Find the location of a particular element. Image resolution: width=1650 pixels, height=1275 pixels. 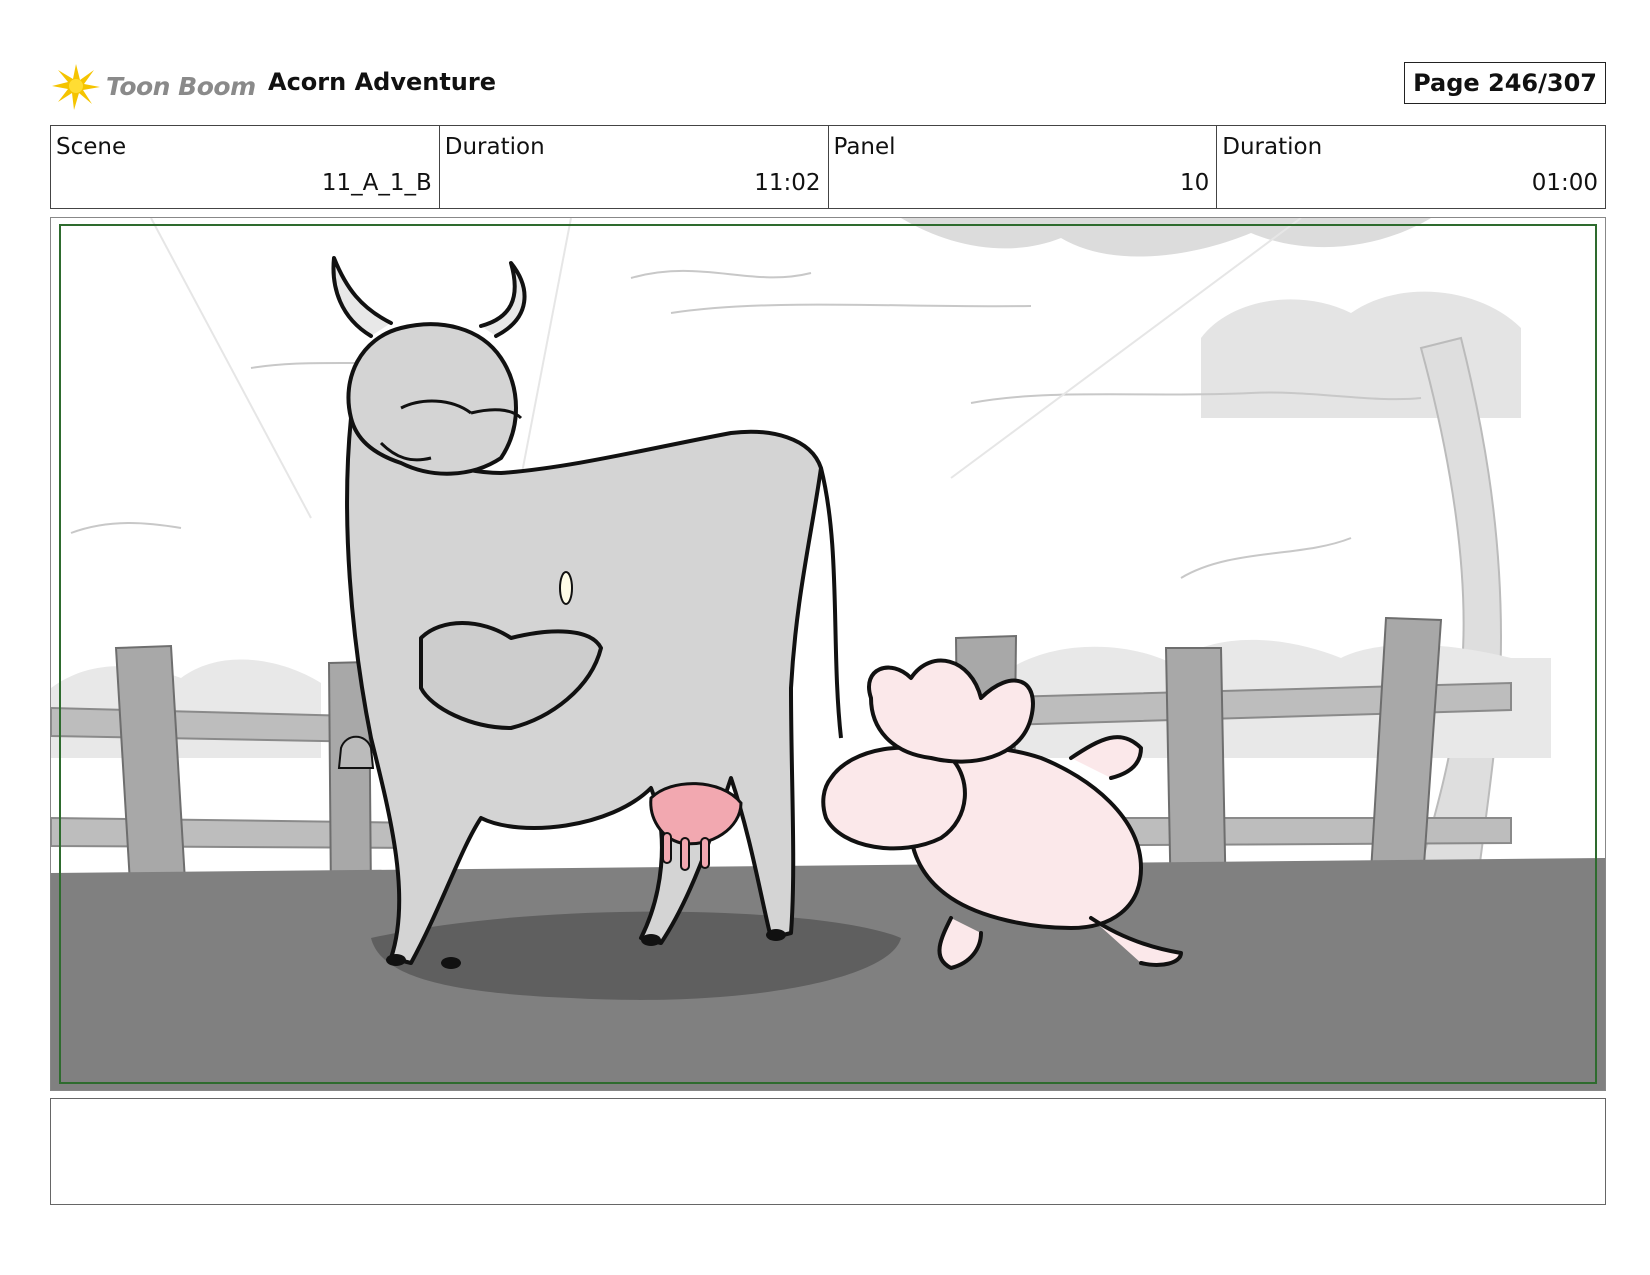

toon-boom-logo: Toon Boom is located at coordinates (153, 86).